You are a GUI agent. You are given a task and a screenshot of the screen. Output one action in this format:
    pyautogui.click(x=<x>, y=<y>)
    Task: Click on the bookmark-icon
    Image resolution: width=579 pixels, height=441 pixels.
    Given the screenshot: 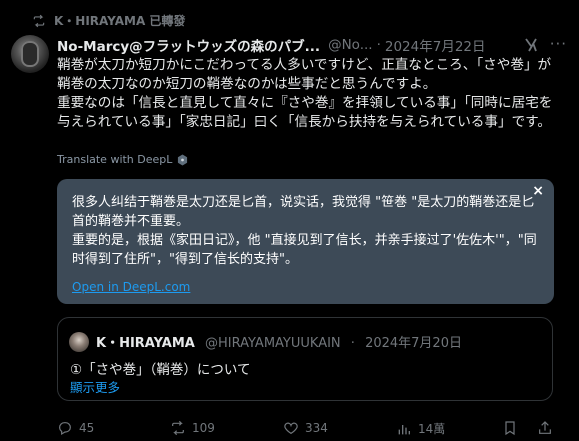 What is the action you would take?
    pyautogui.click(x=510, y=428)
    